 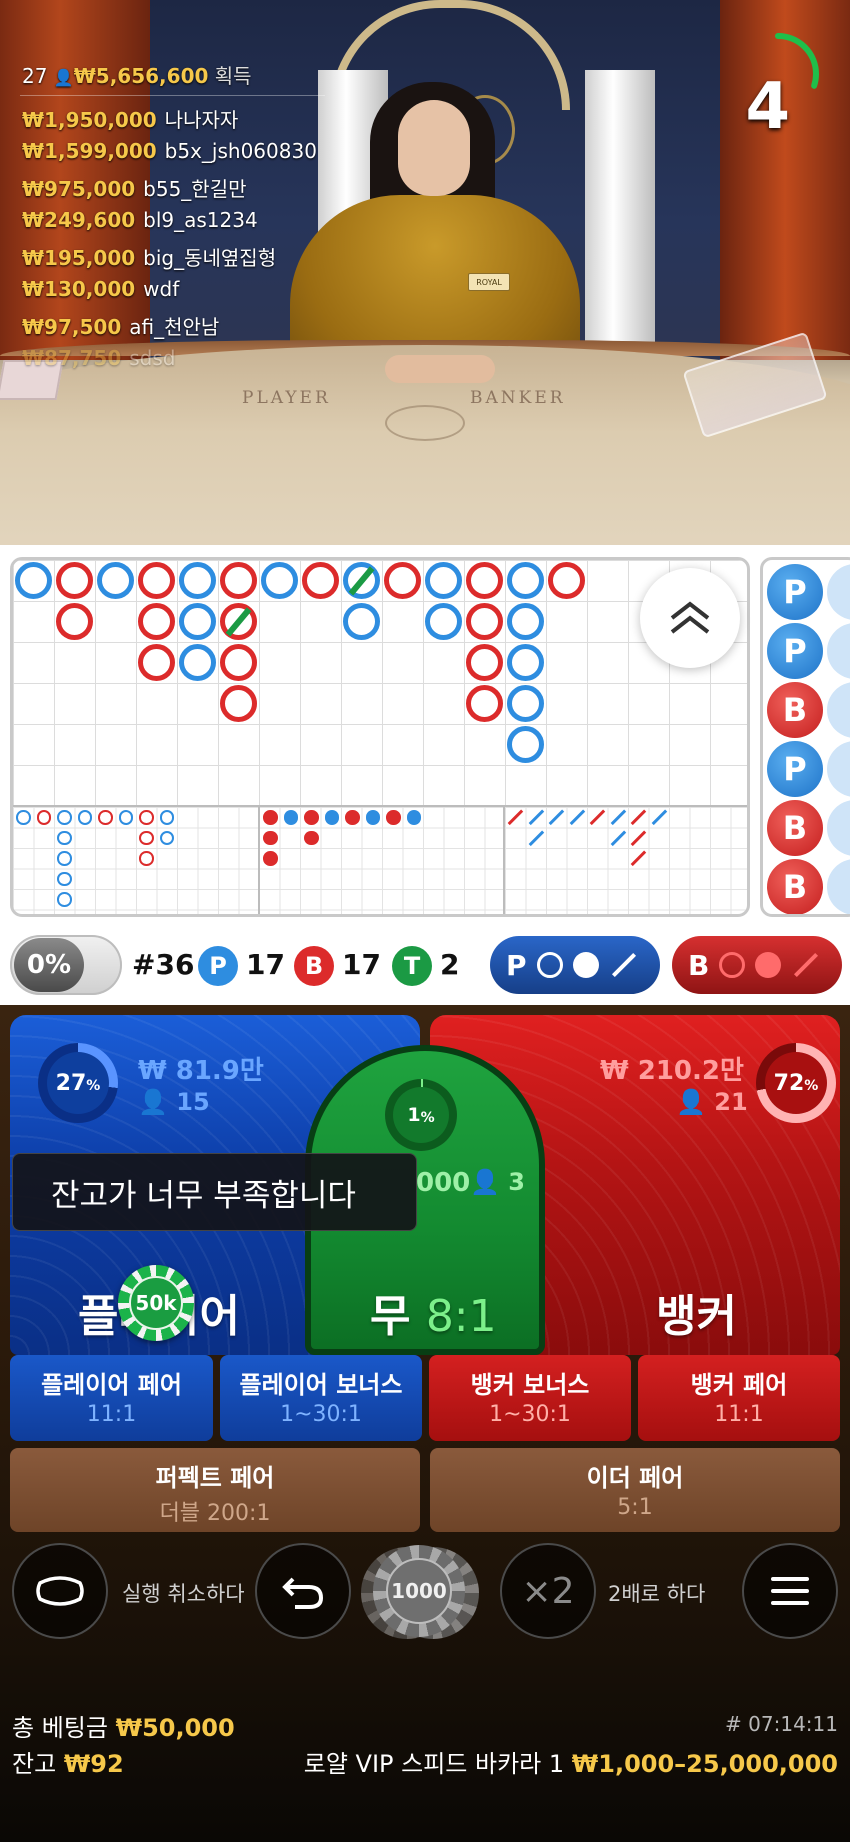 What do you see at coordinates (215, 1513) in the screenshot?
I see `side-bet-odds: 더블 200:1` at bounding box center [215, 1513].